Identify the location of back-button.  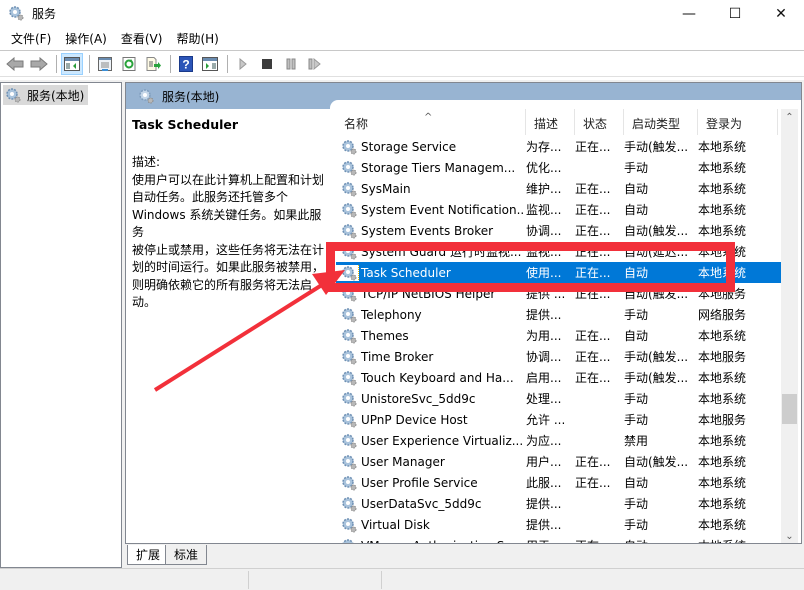
(15, 64).